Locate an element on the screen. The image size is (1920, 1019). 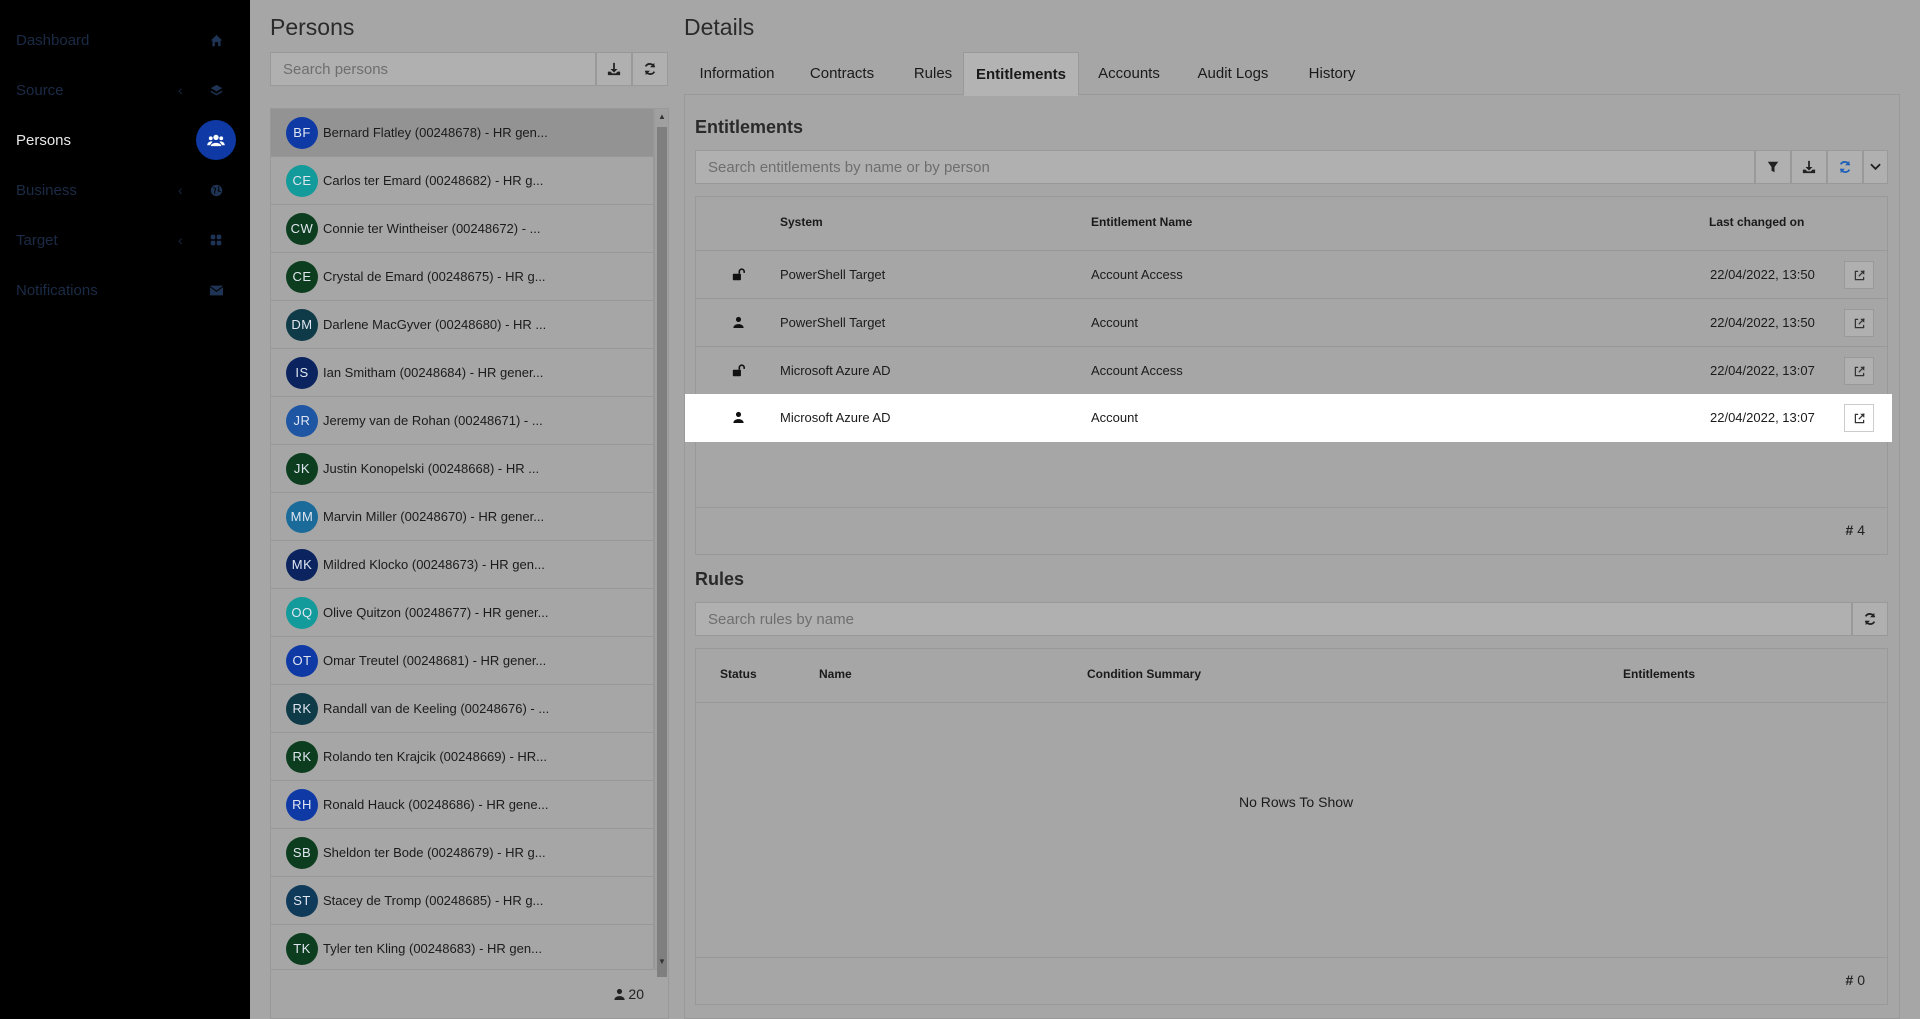
column-header-entitlements: Entitlements is located at coordinates (1659, 674).